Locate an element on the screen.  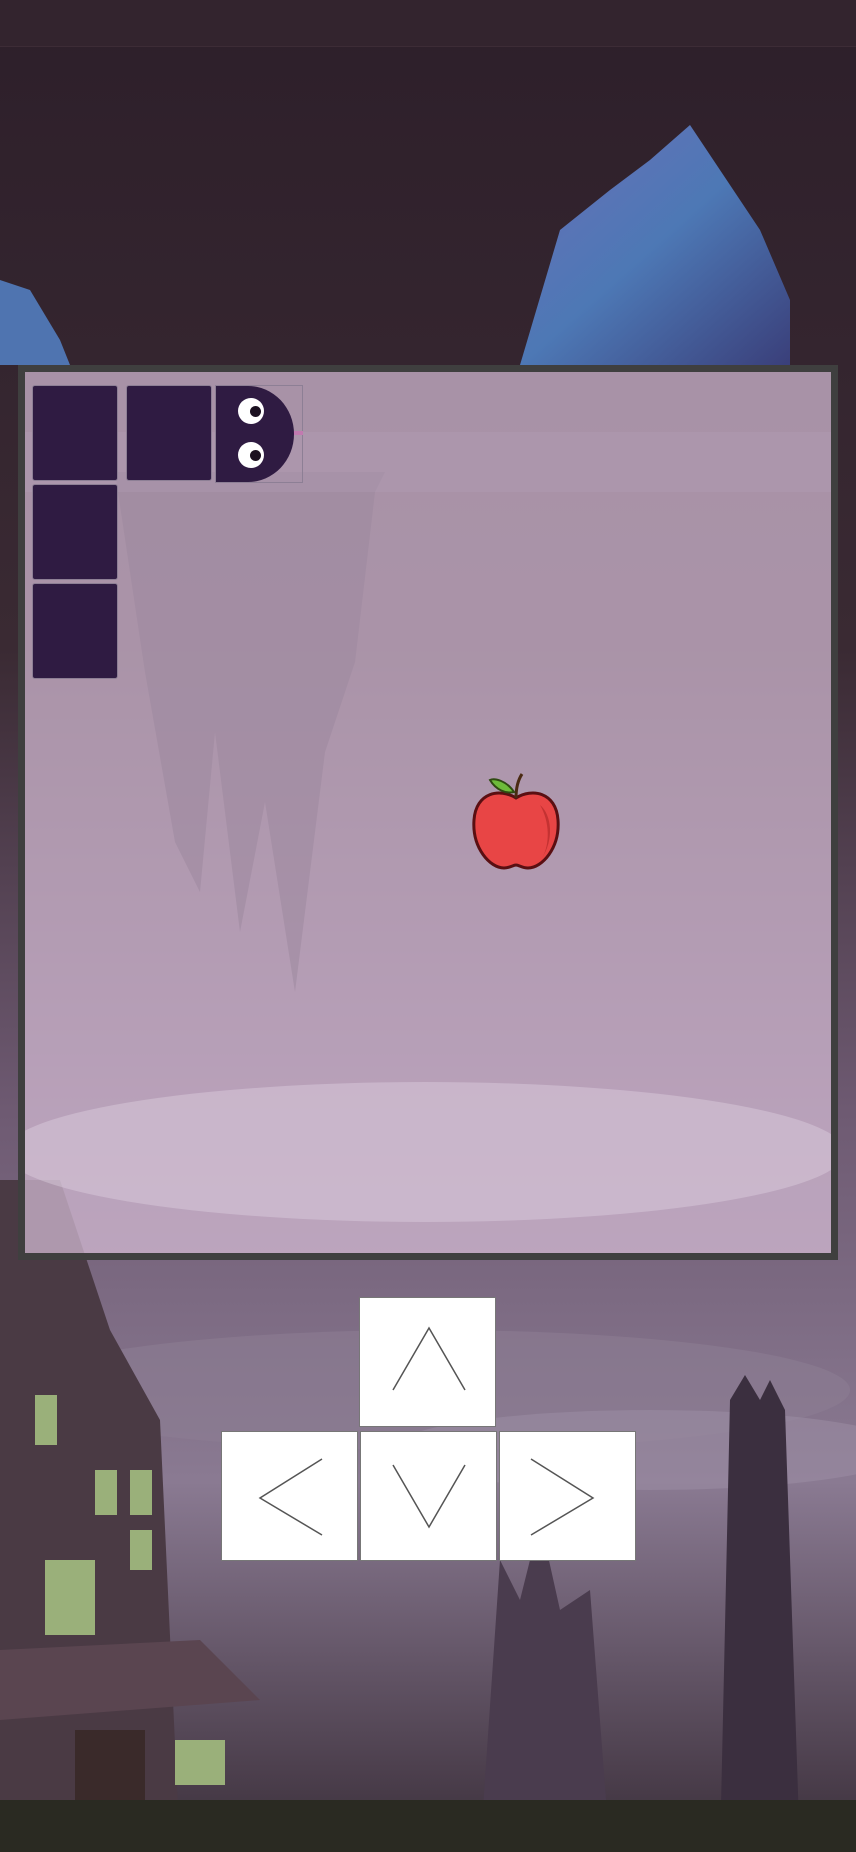
apple-icon is located at coordinates (516, 821).